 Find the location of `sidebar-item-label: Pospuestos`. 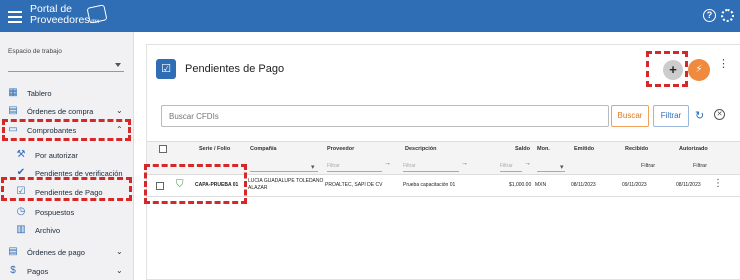

sidebar-item-label: Pospuestos is located at coordinates (55, 212).